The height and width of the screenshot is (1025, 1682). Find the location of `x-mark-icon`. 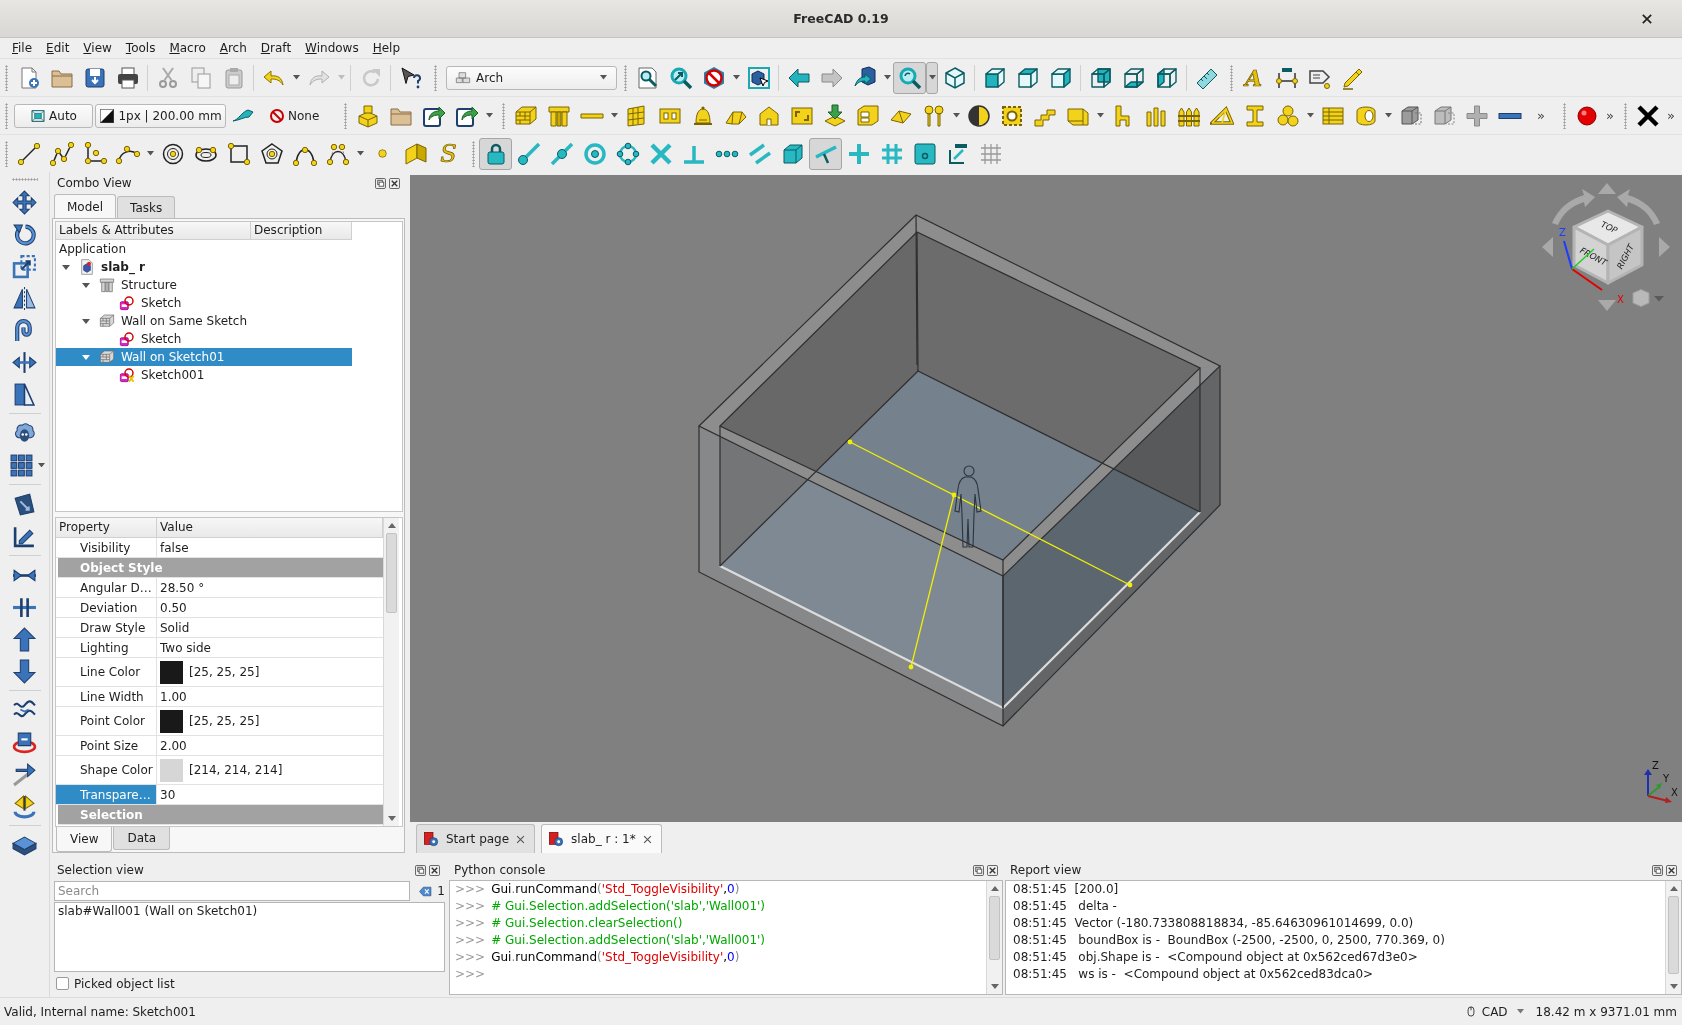

x-mark-icon is located at coordinates (1647, 115).